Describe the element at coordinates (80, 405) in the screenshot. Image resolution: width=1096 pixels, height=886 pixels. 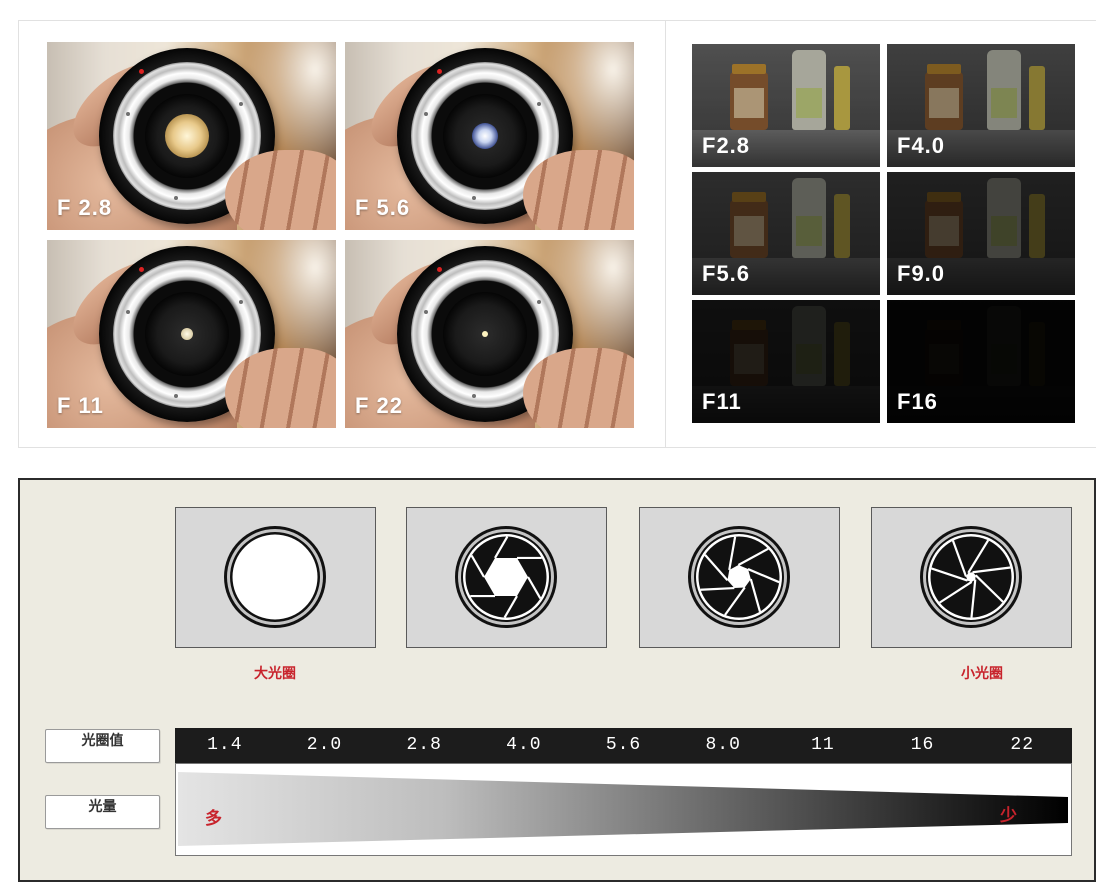
I see `f-number-label: F 11` at that location.